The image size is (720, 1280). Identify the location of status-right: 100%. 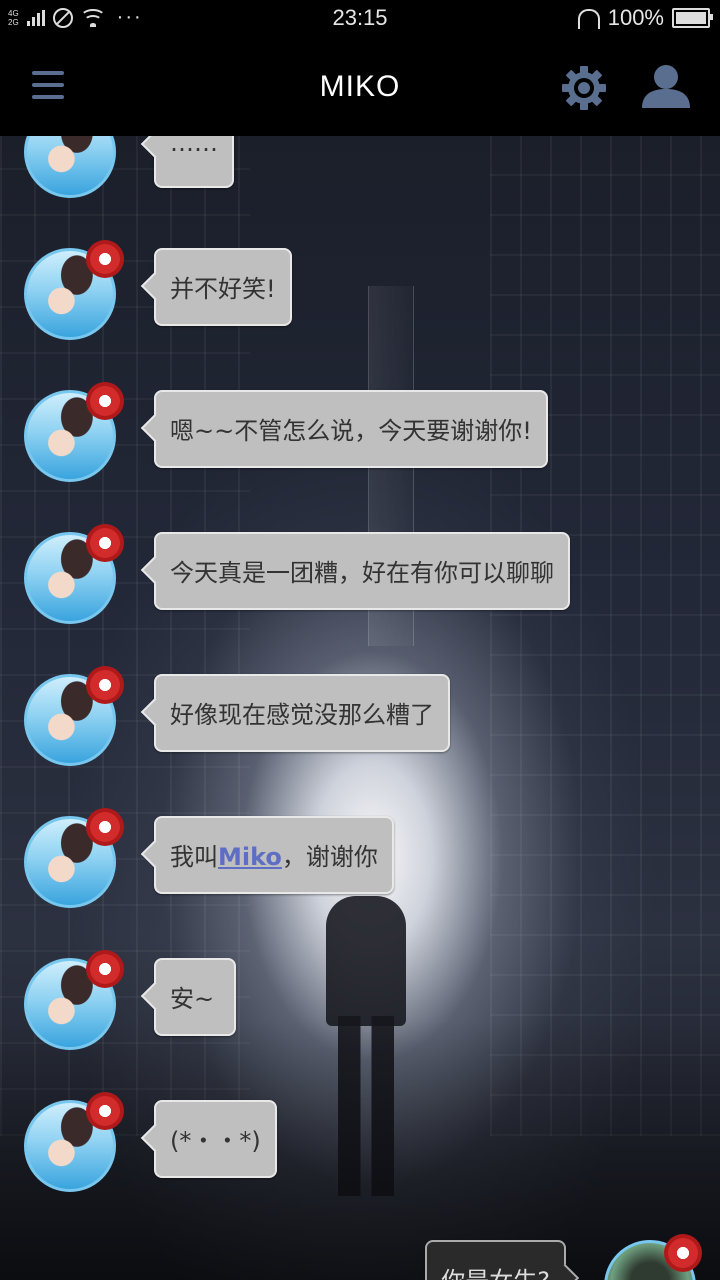
(645, 18).